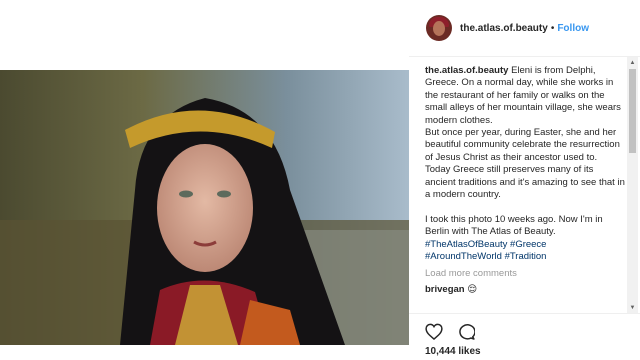 Image resolution: width=640 pixels, height=360 pixels. I want to click on comment-text: 😌, so click(472, 289).